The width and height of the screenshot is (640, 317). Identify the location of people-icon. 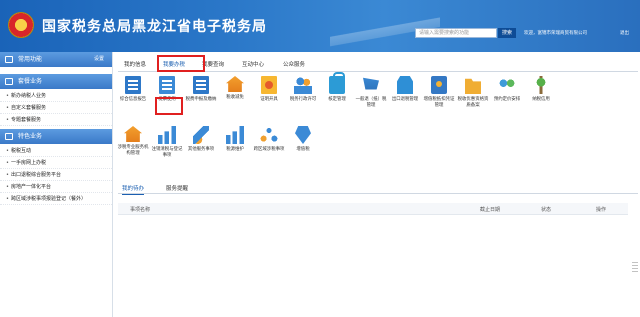
(303, 85).